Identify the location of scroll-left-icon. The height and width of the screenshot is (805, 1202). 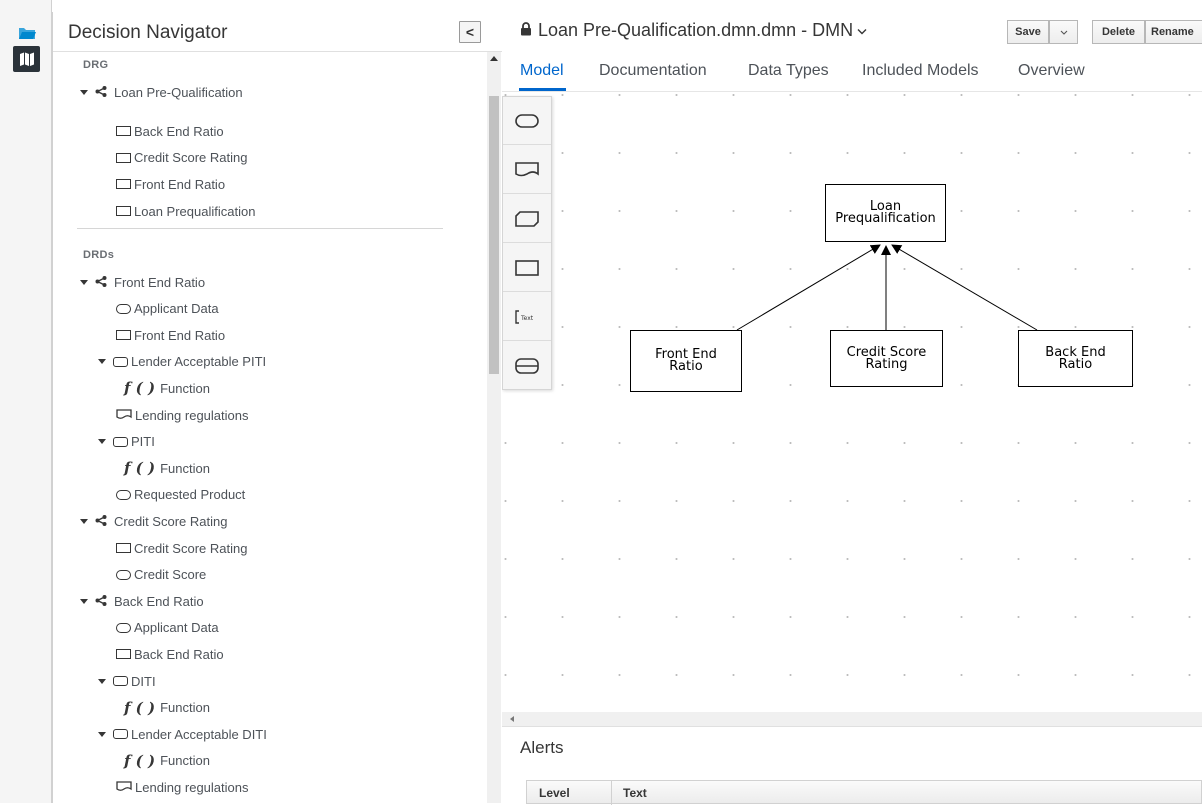
(512, 719).